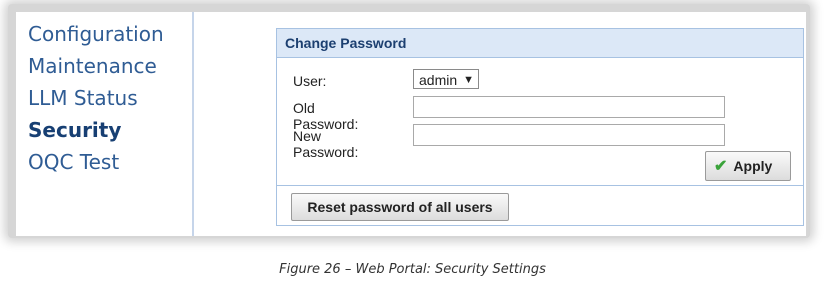 Image resolution: width=825 pixels, height=285 pixels. I want to click on old-password-field, so click(569, 107).